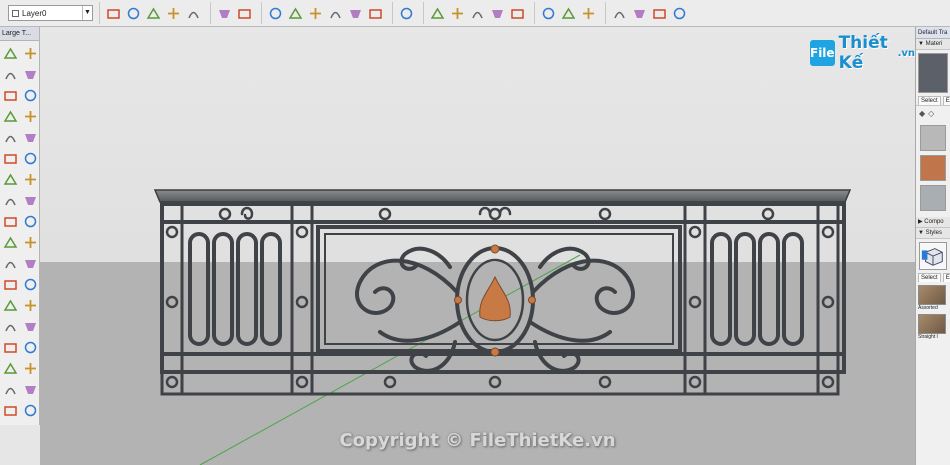  Describe the element at coordinates (10, 410) in the screenshot. I see `walk-icon` at that location.